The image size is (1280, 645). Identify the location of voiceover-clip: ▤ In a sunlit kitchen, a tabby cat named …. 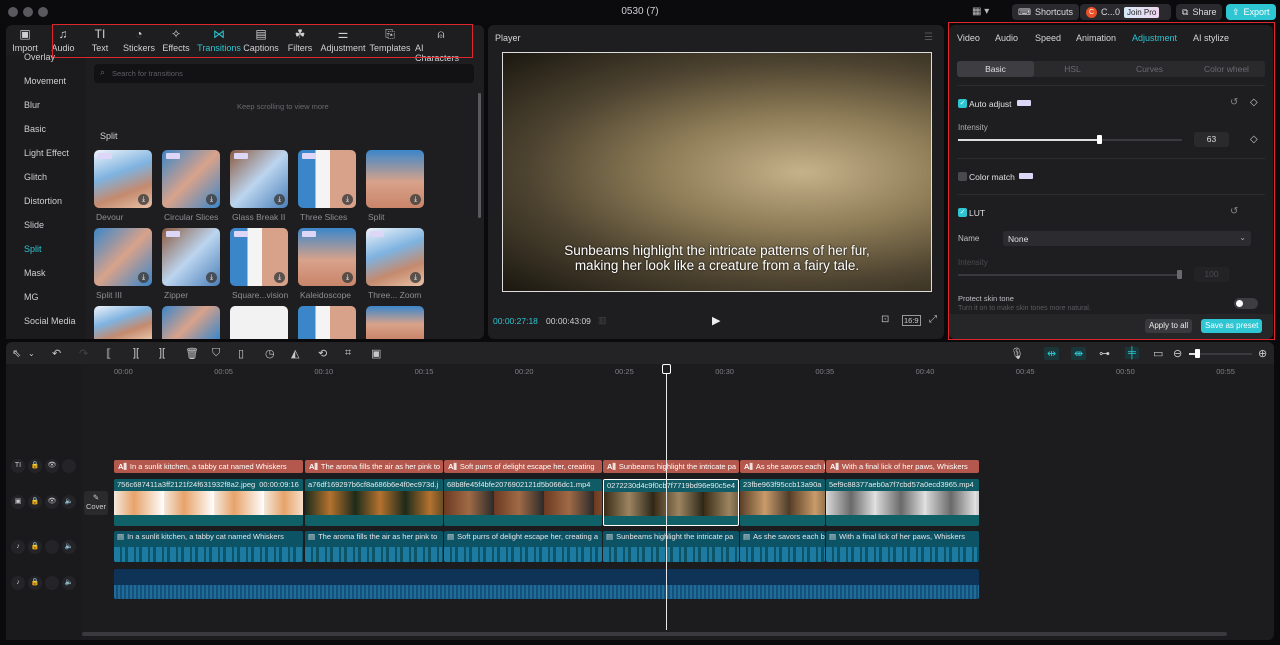
(208, 546).